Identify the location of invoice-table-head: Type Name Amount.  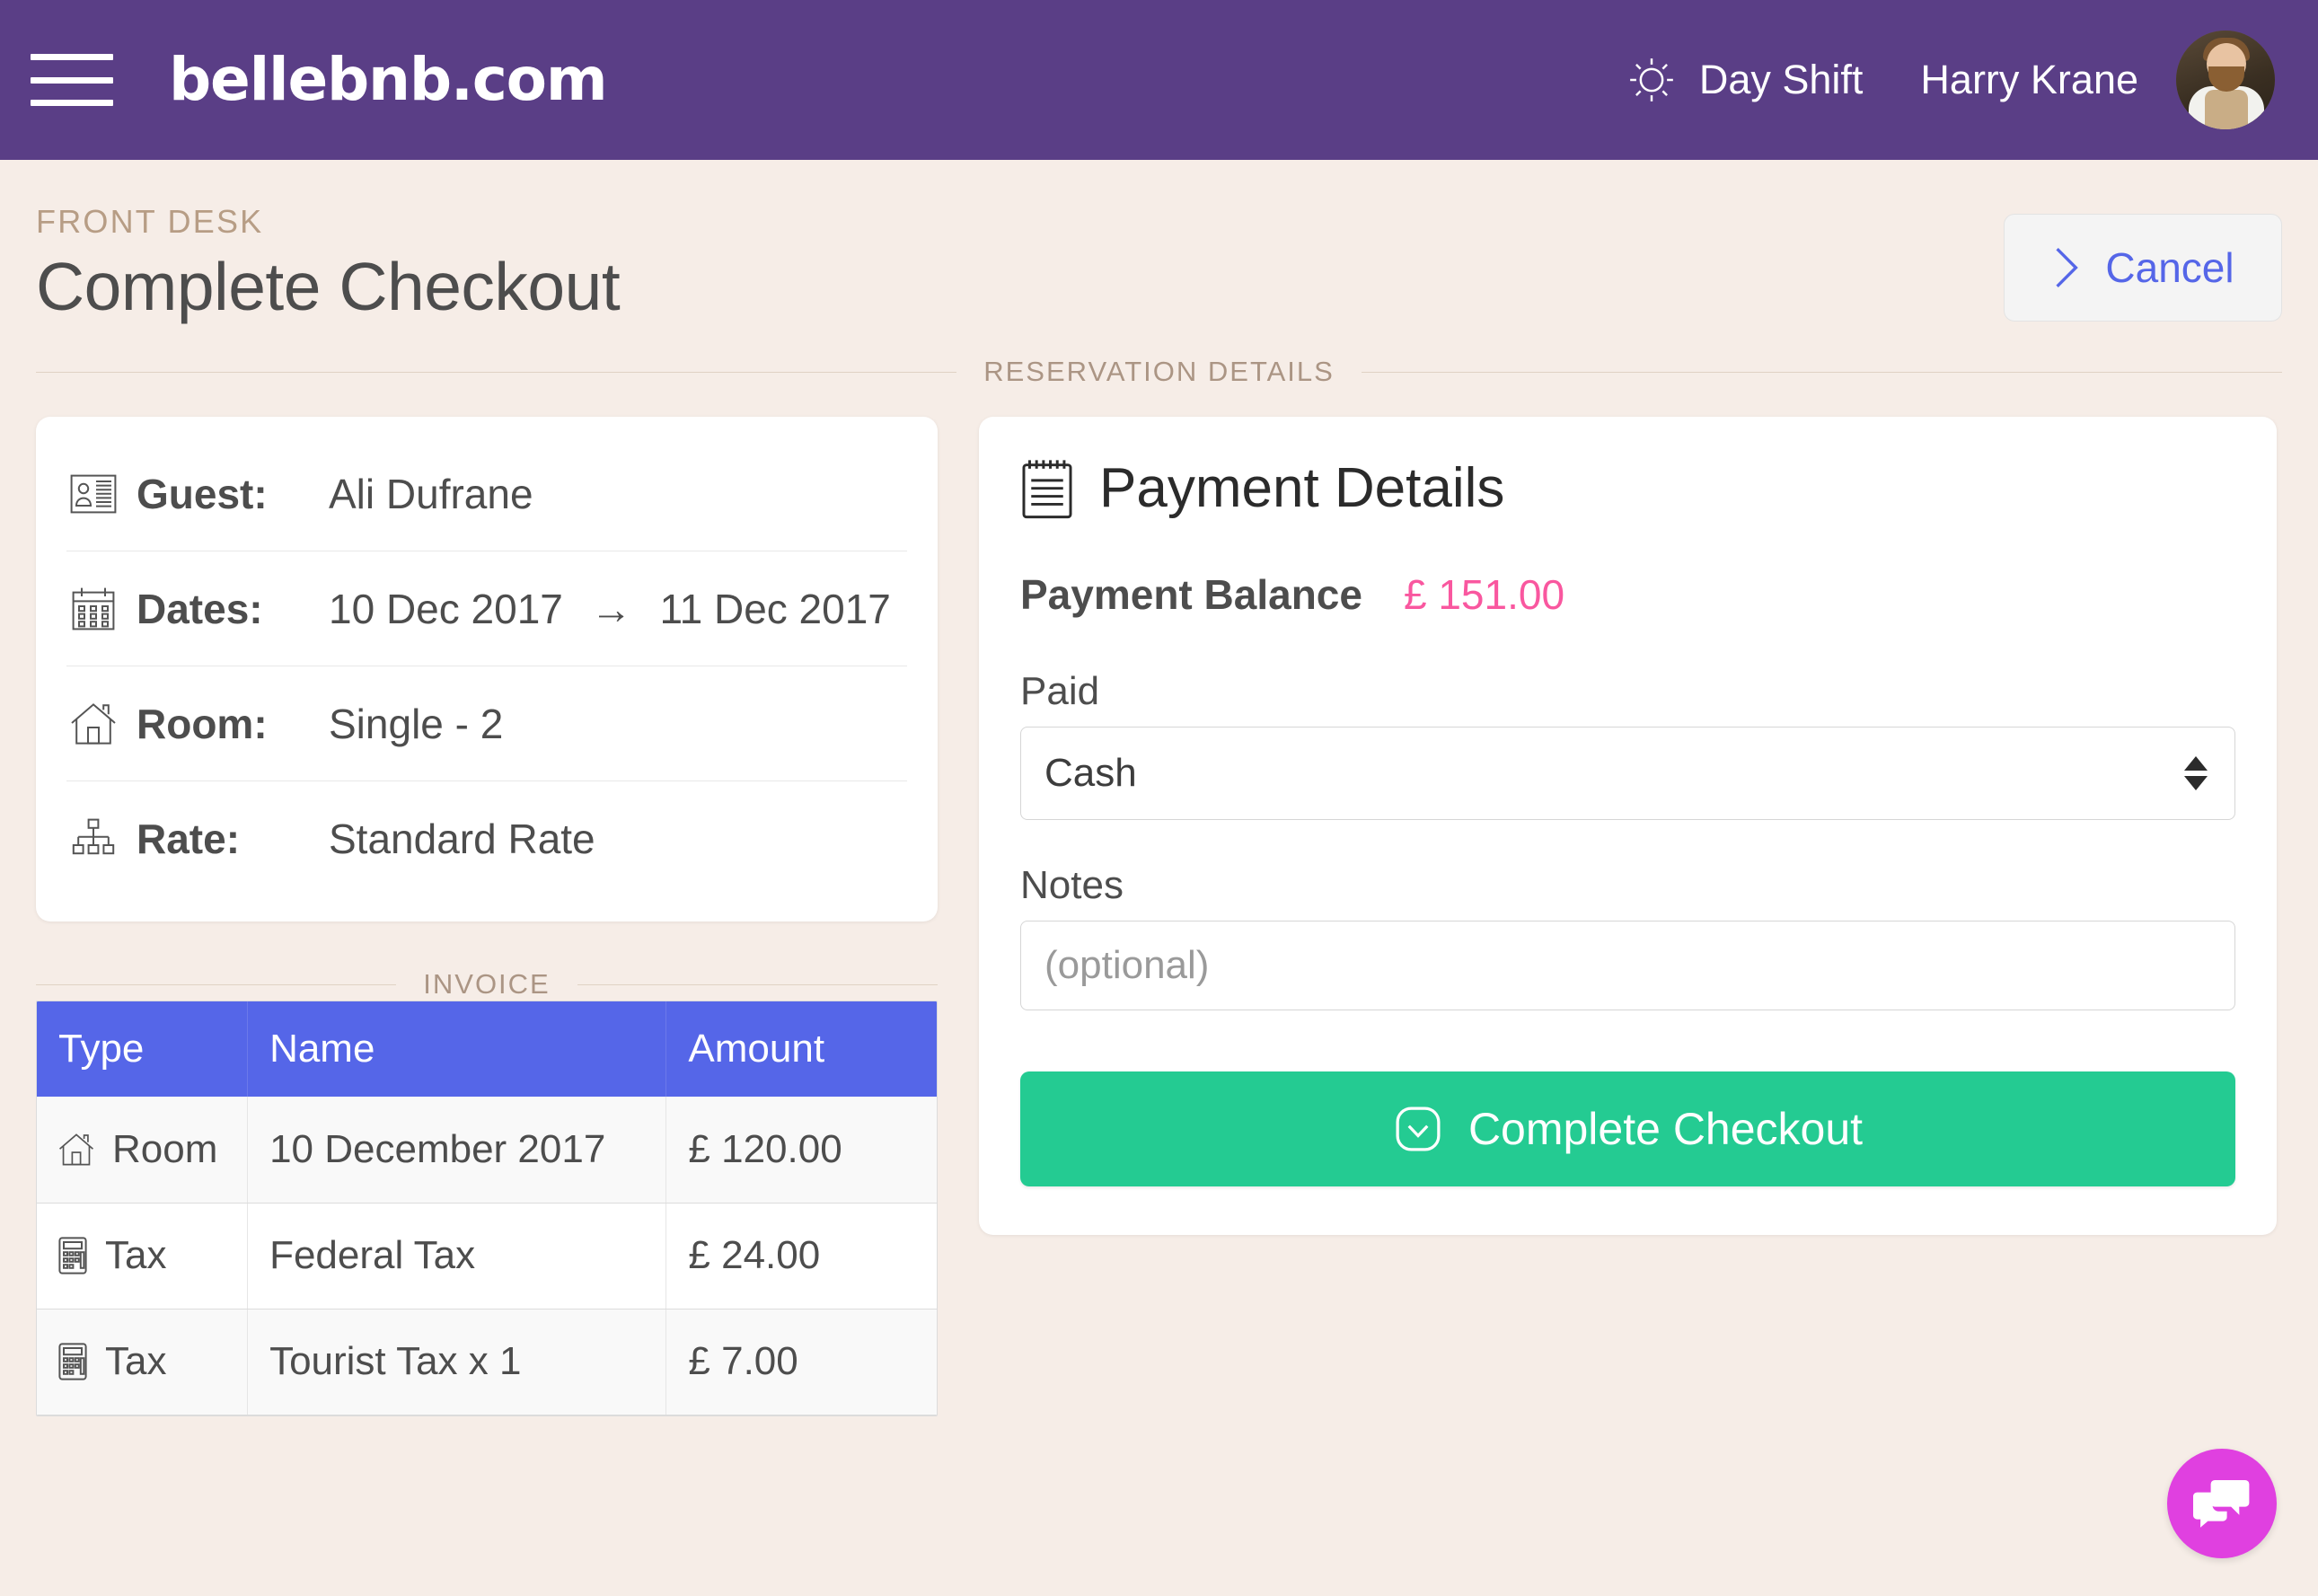
(487, 1049).